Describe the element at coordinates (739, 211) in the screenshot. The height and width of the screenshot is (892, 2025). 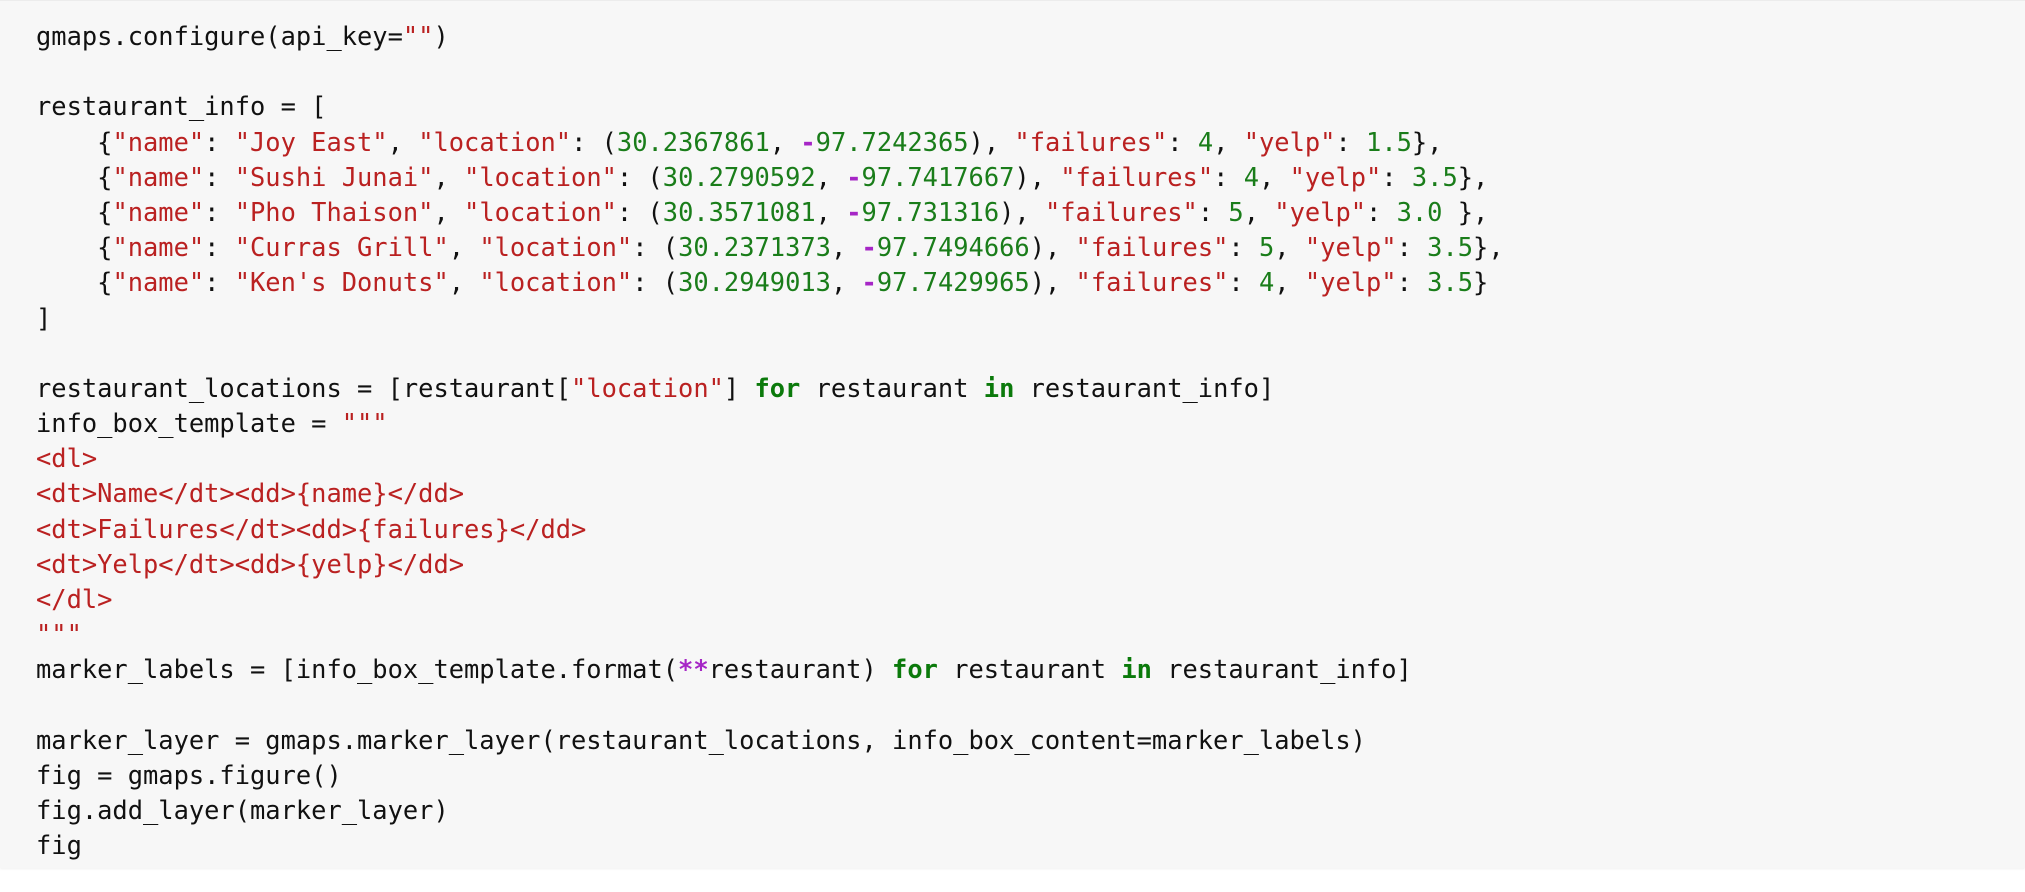
I see `number-literal: 30.3571081` at that location.